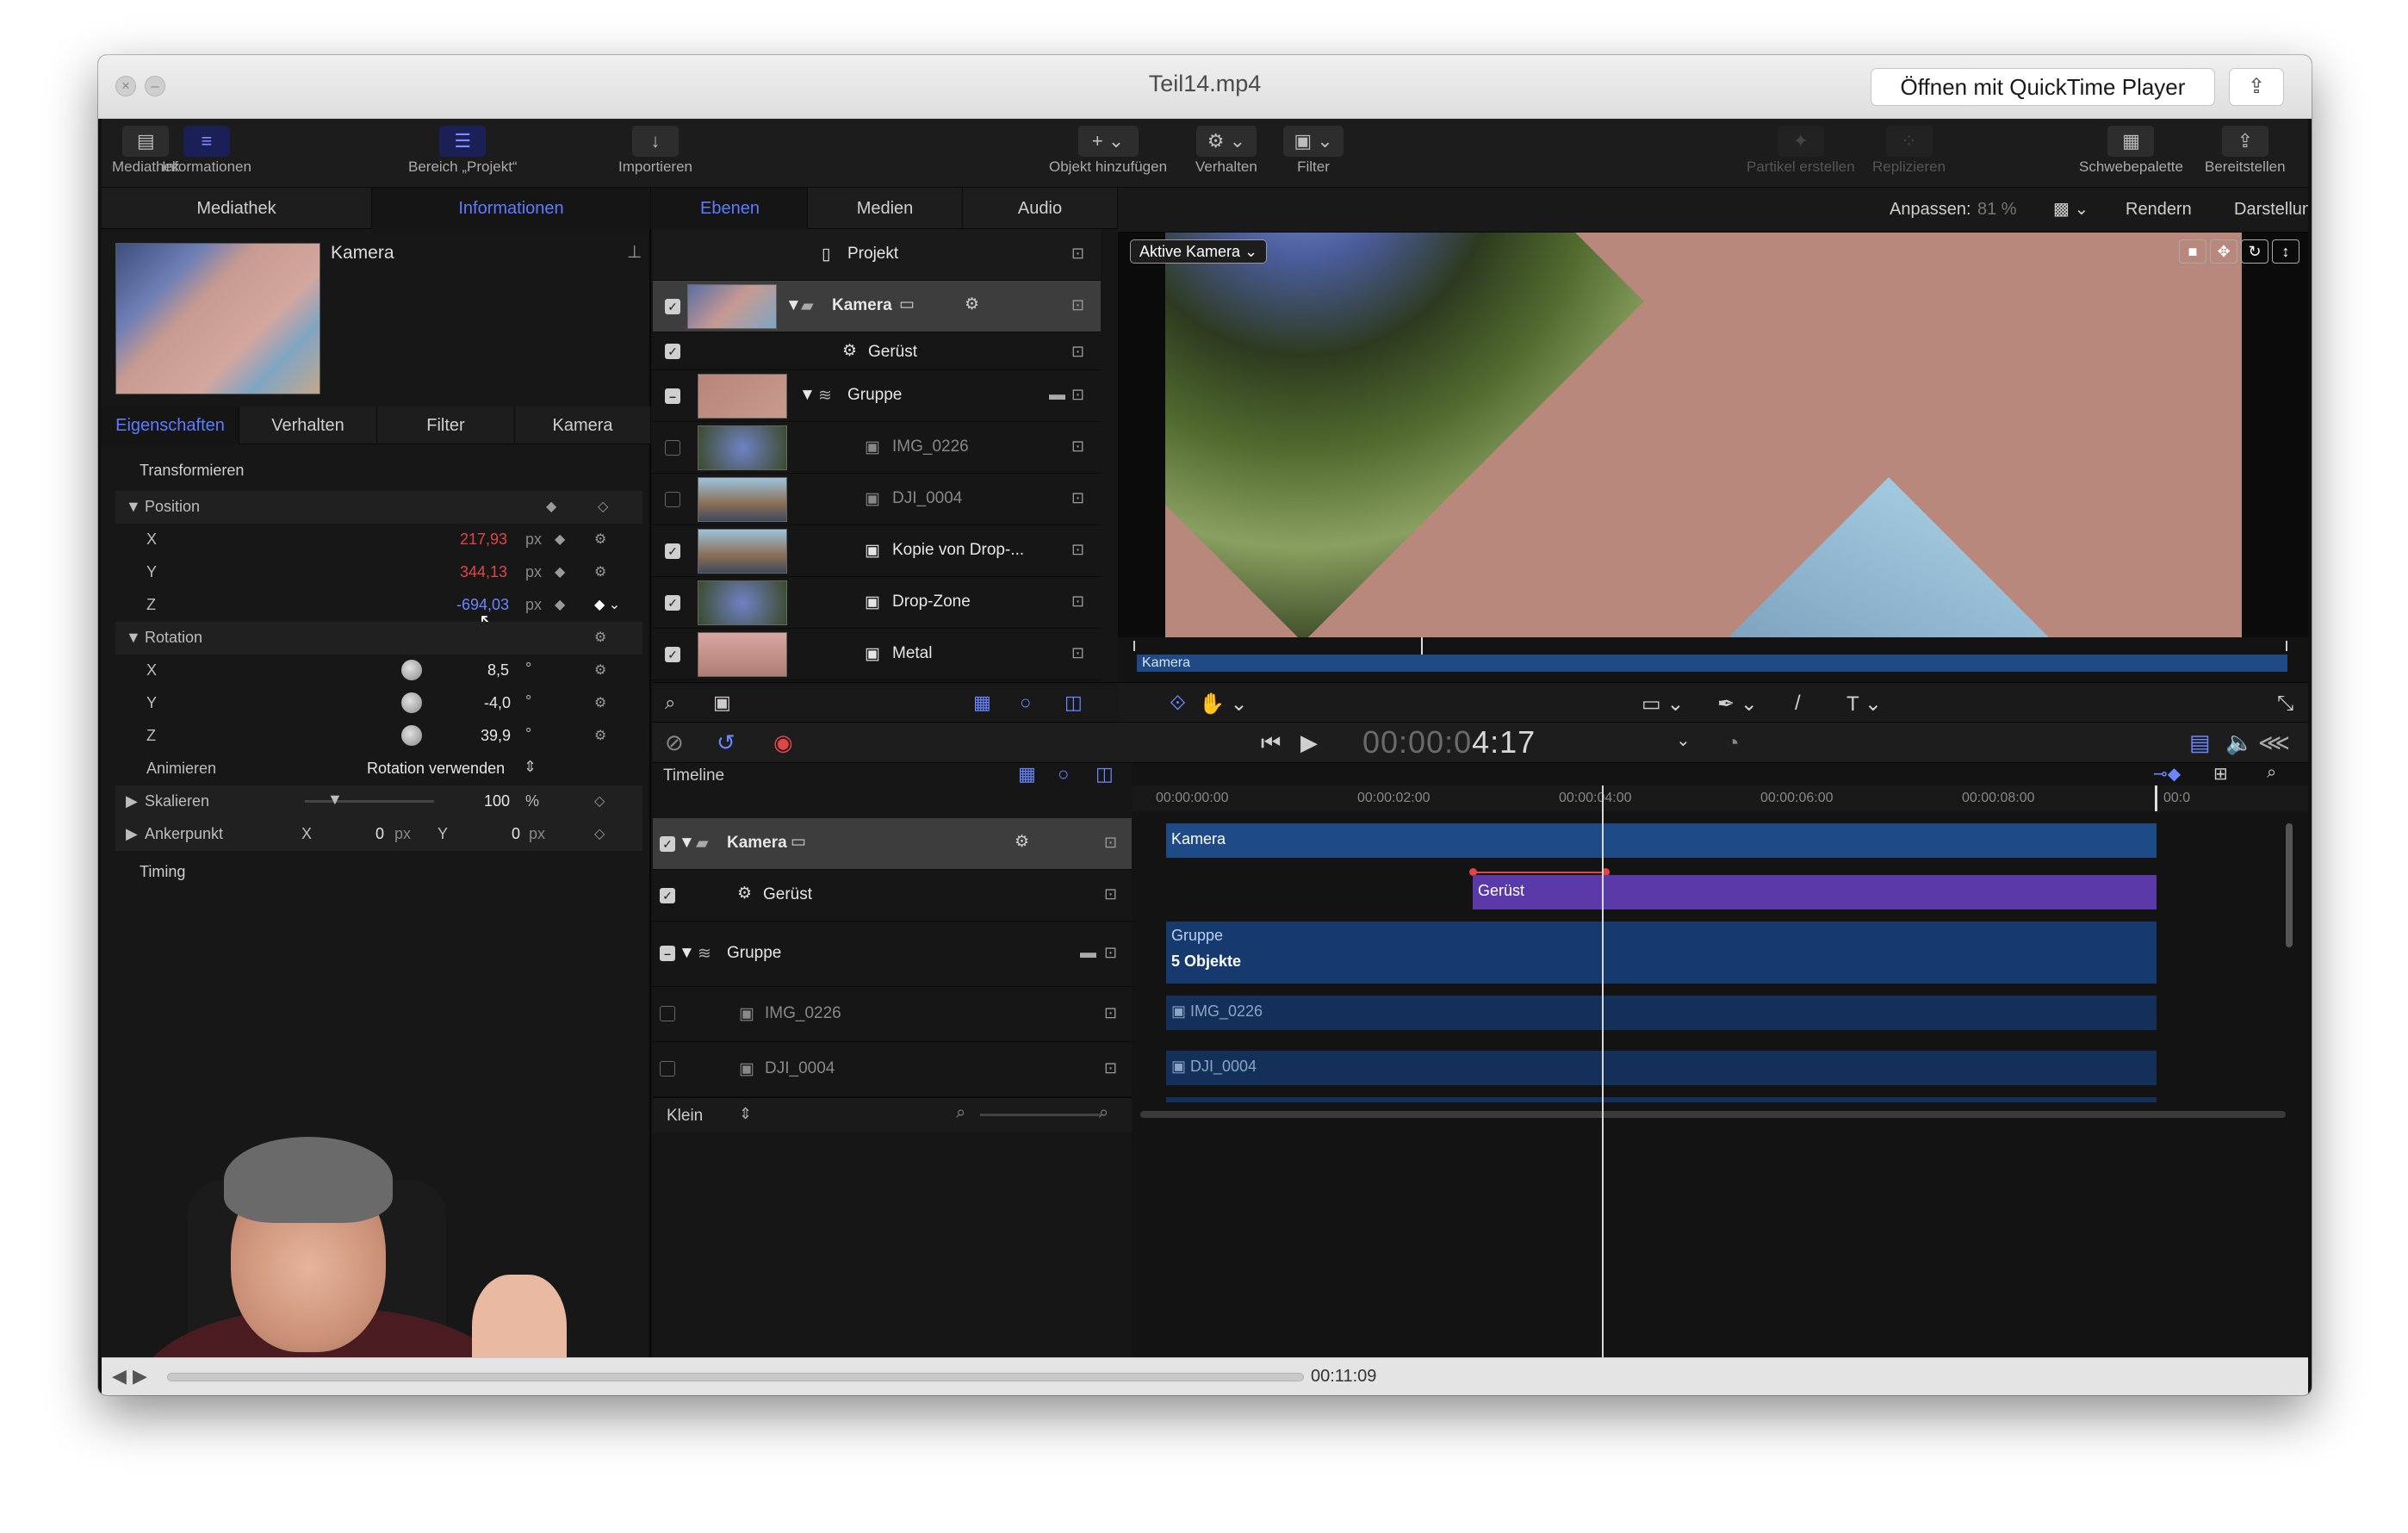  What do you see at coordinates (607, 604) in the screenshot?
I see `add-keyframe-icon: ◆ ⌄` at bounding box center [607, 604].